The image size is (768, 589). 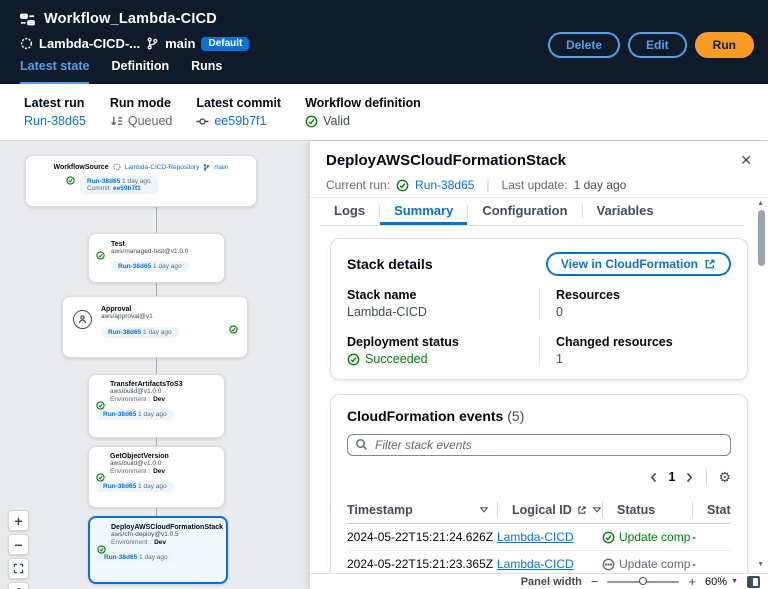 What do you see at coordinates (753, 581) in the screenshot?
I see `panel-position-icon` at bounding box center [753, 581].